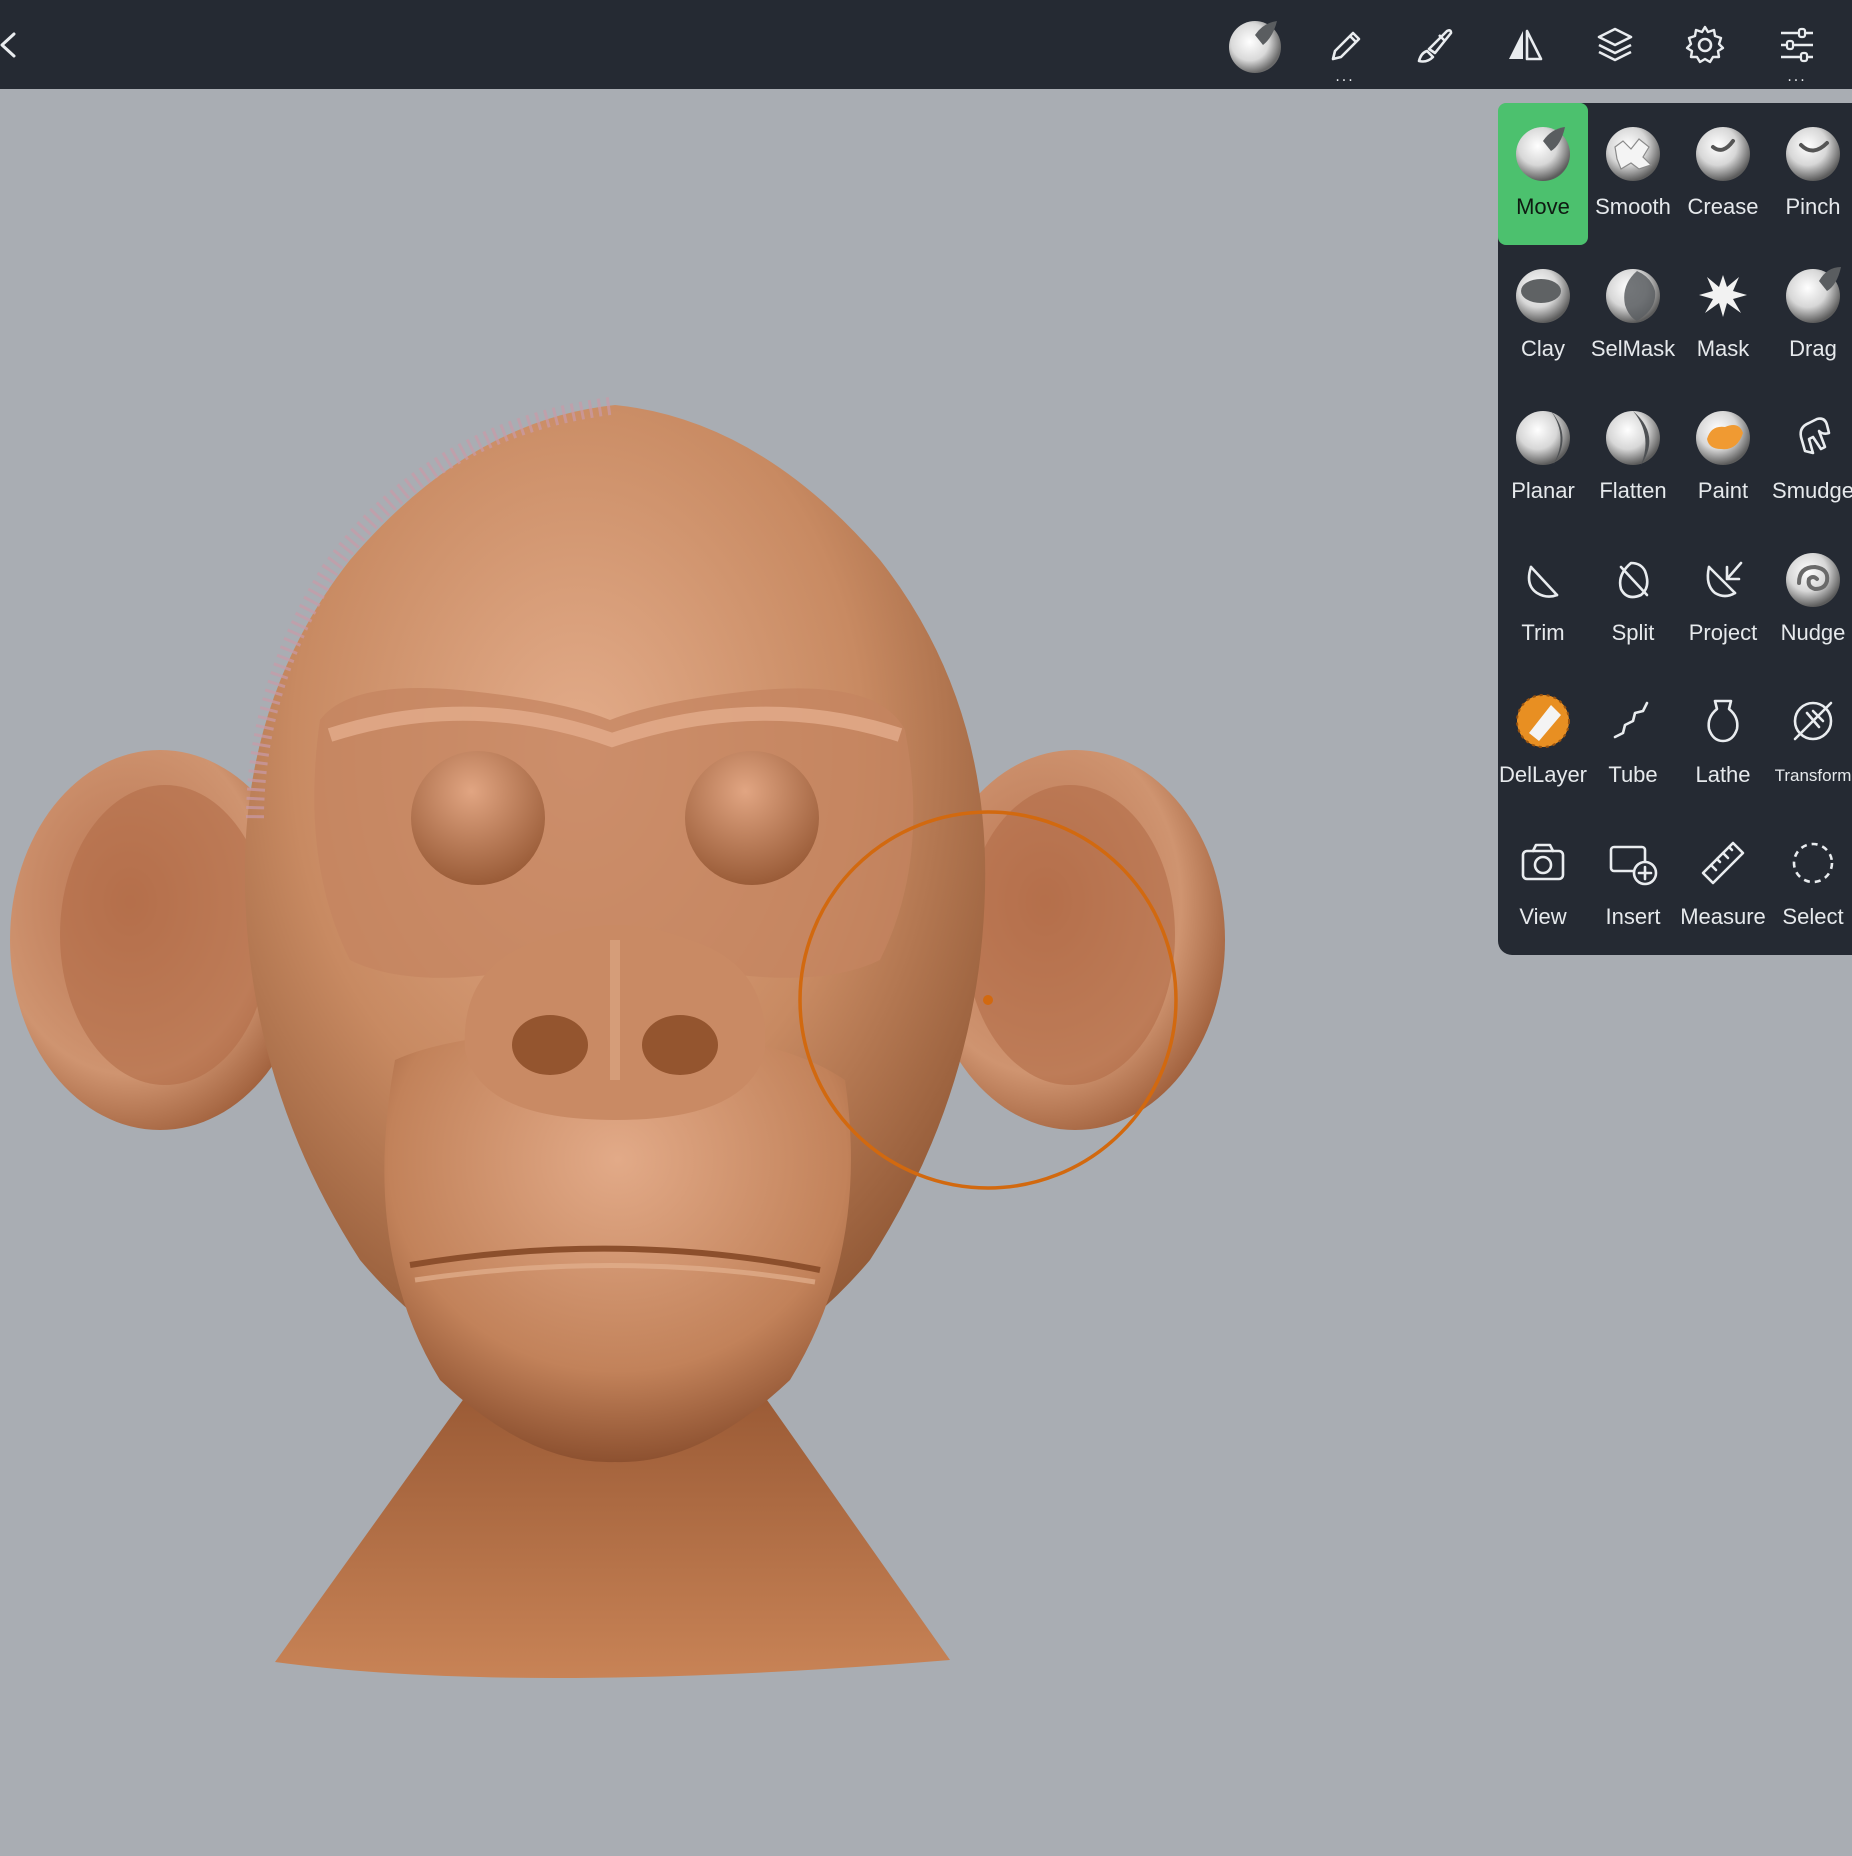 This screenshot has height=1856, width=1852. I want to click on move-brush-sphere-icon, so click(1255, 44).